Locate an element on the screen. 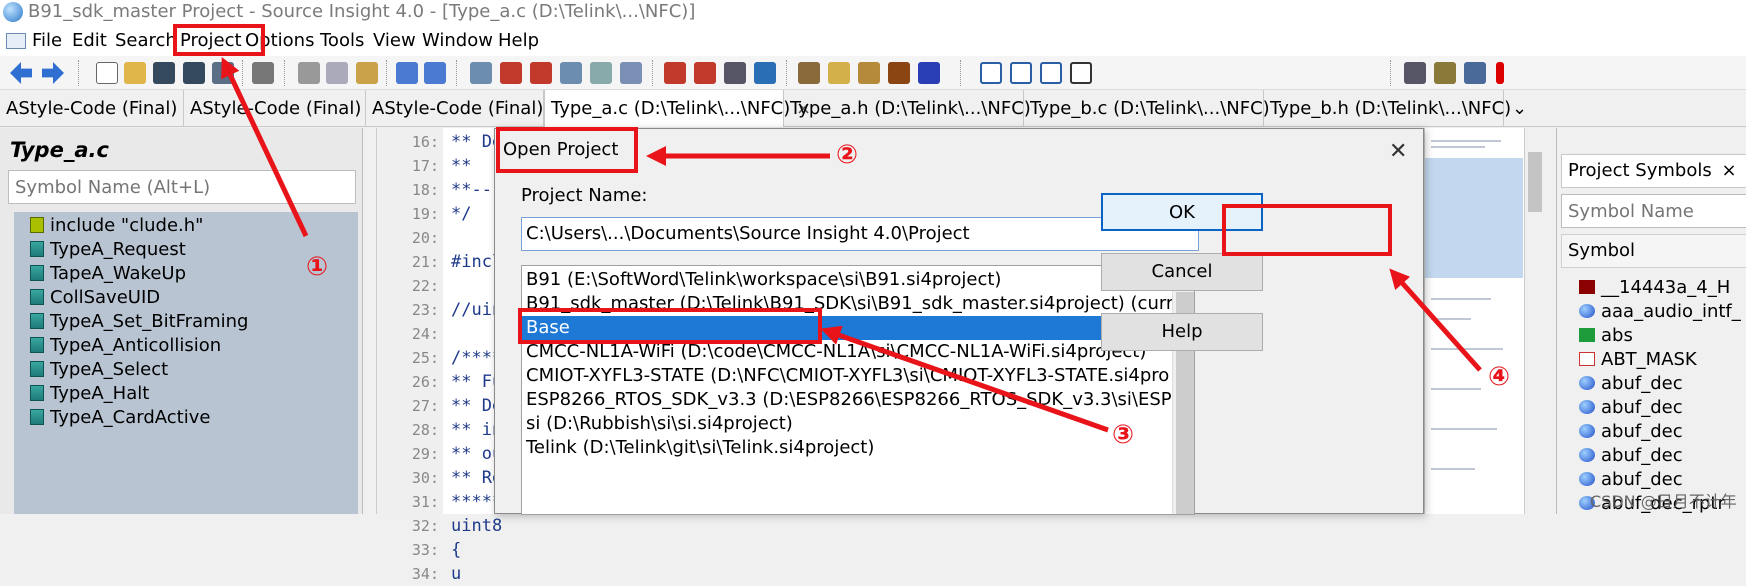  step-badge-3: ③ is located at coordinates (1123, 435).